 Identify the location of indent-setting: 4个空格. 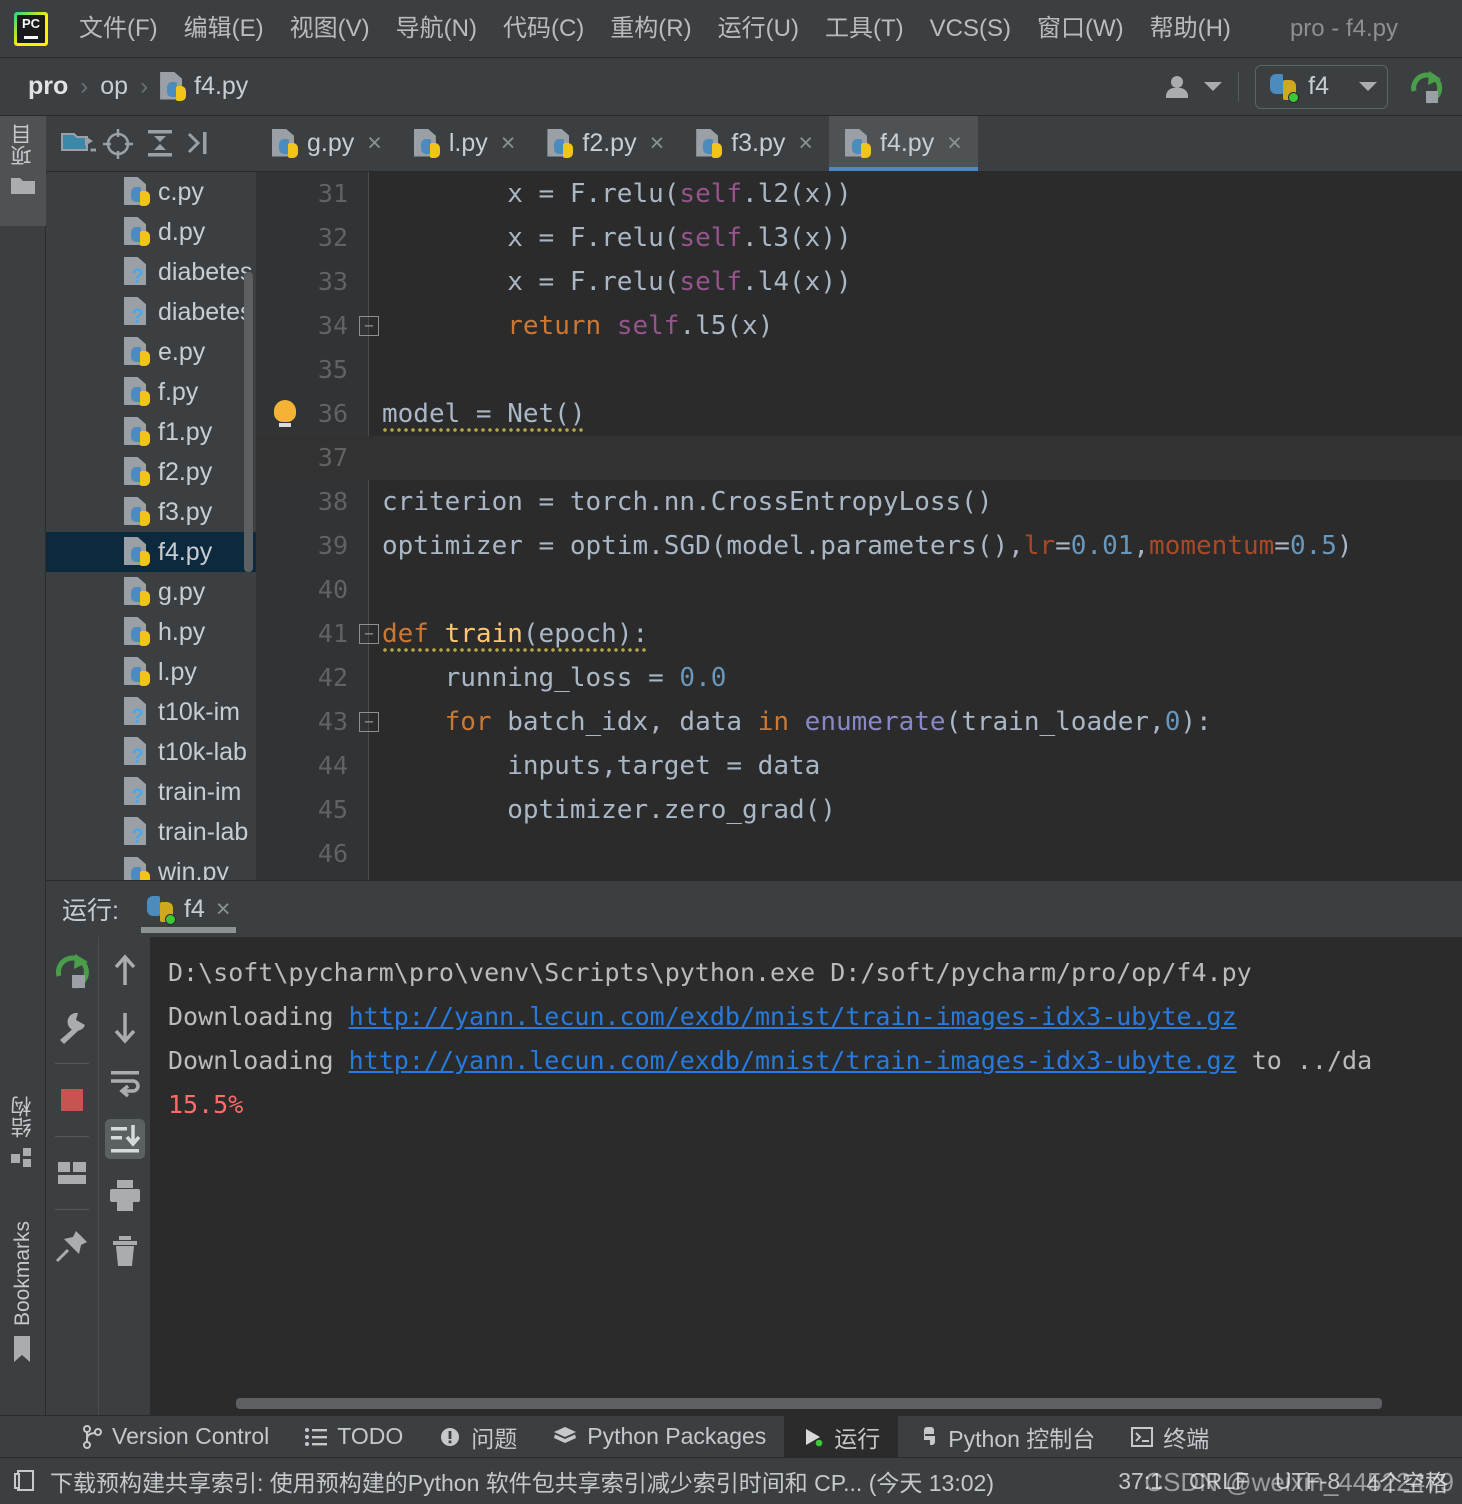
(1407, 1481).